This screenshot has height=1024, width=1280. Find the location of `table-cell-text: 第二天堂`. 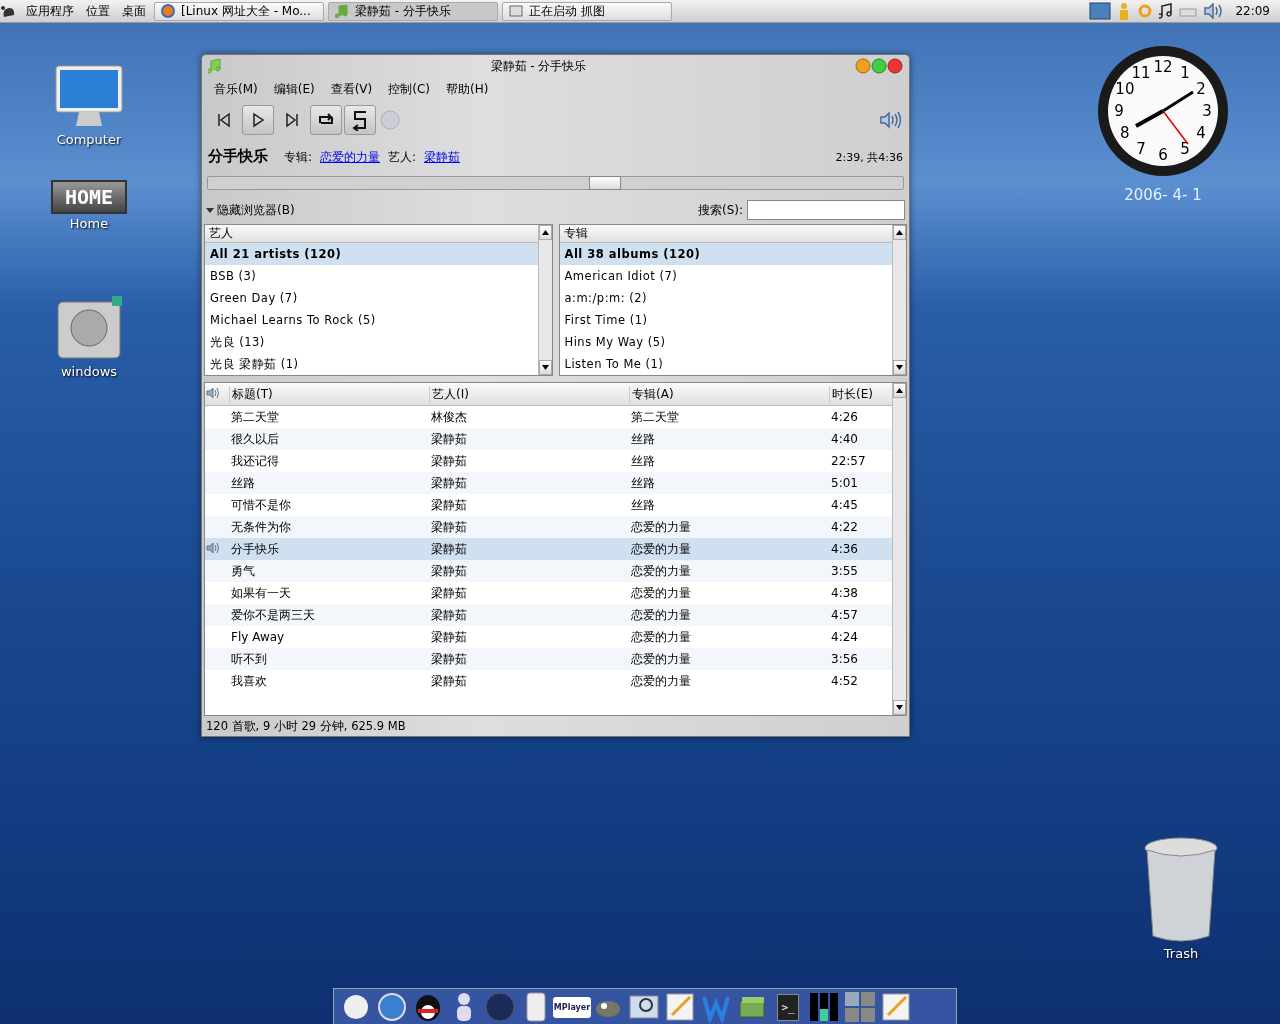

table-cell-text: 第二天堂 is located at coordinates (255, 417).